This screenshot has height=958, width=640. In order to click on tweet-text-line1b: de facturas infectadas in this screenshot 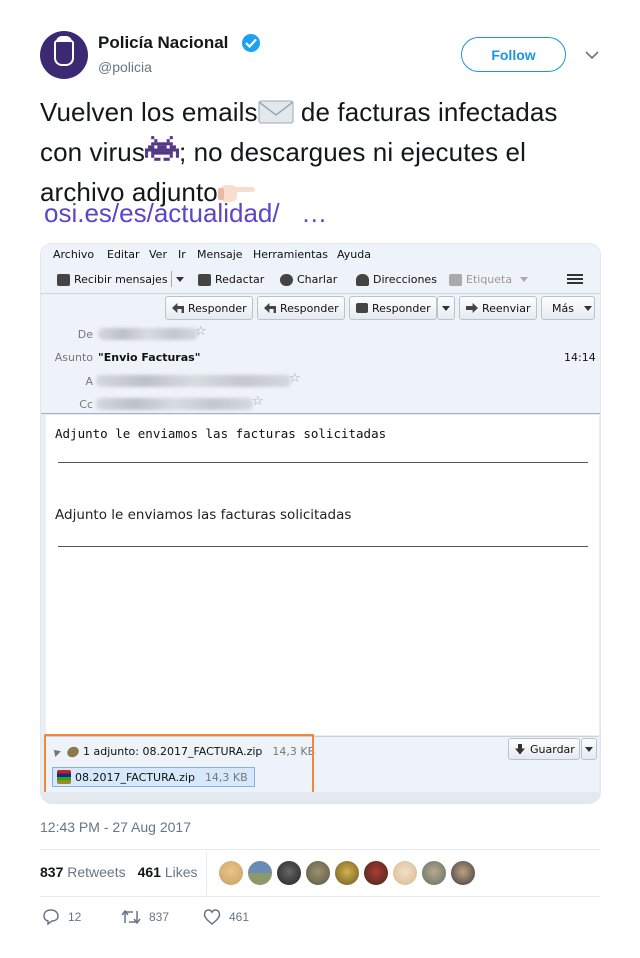, I will do `click(425, 112)`.